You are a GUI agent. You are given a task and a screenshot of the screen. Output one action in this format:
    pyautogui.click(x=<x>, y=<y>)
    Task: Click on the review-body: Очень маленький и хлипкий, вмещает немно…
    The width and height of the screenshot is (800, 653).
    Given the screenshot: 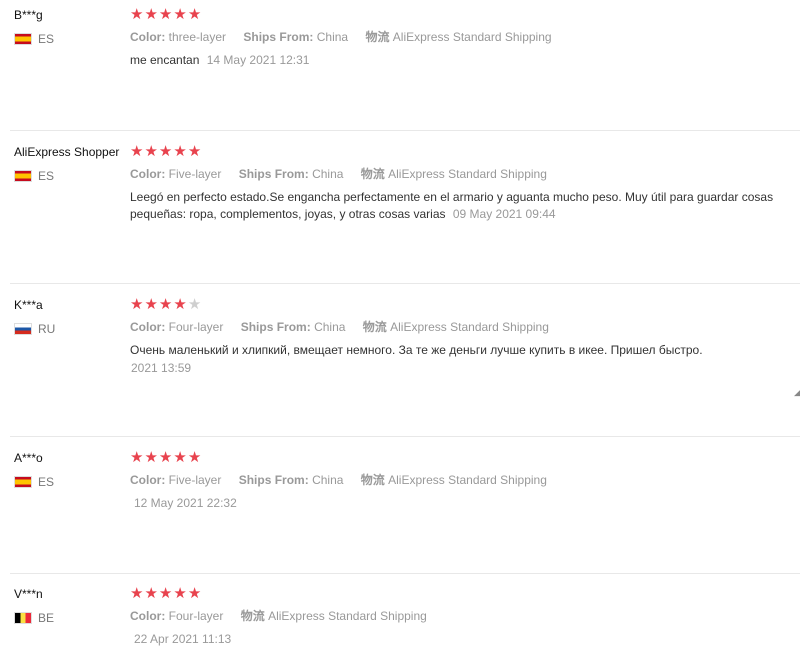 What is the action you would take?
    pyautogui.click(x=416, y=350)
    